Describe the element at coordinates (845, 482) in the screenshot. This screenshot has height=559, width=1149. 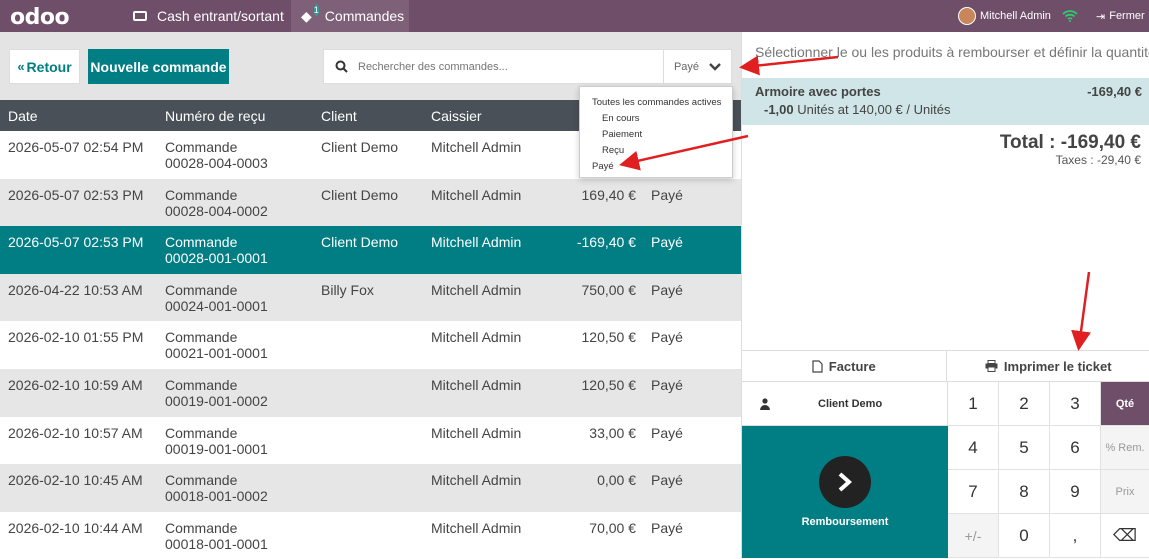
I see `chevron-right-icon` at that location.